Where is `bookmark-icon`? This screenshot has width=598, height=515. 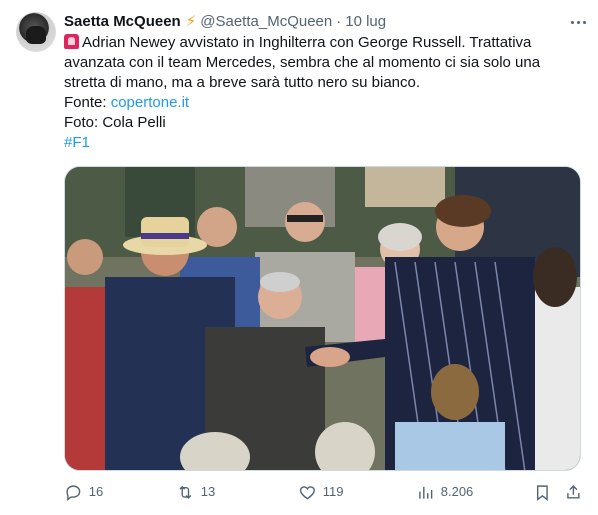
bookmark-icon is located at coordinates (542, 493).